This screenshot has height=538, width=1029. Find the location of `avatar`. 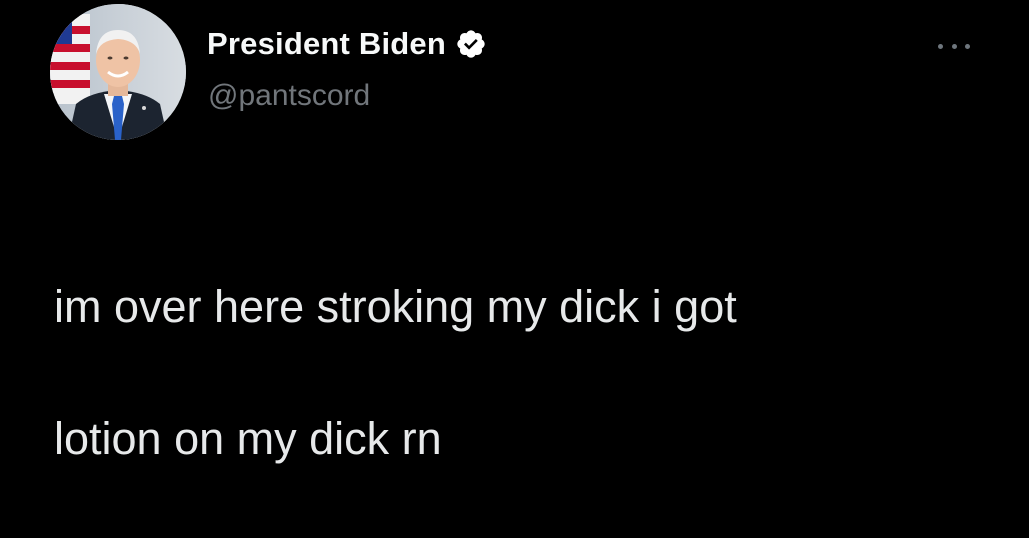

avatar is located at coordinates (118, 72).